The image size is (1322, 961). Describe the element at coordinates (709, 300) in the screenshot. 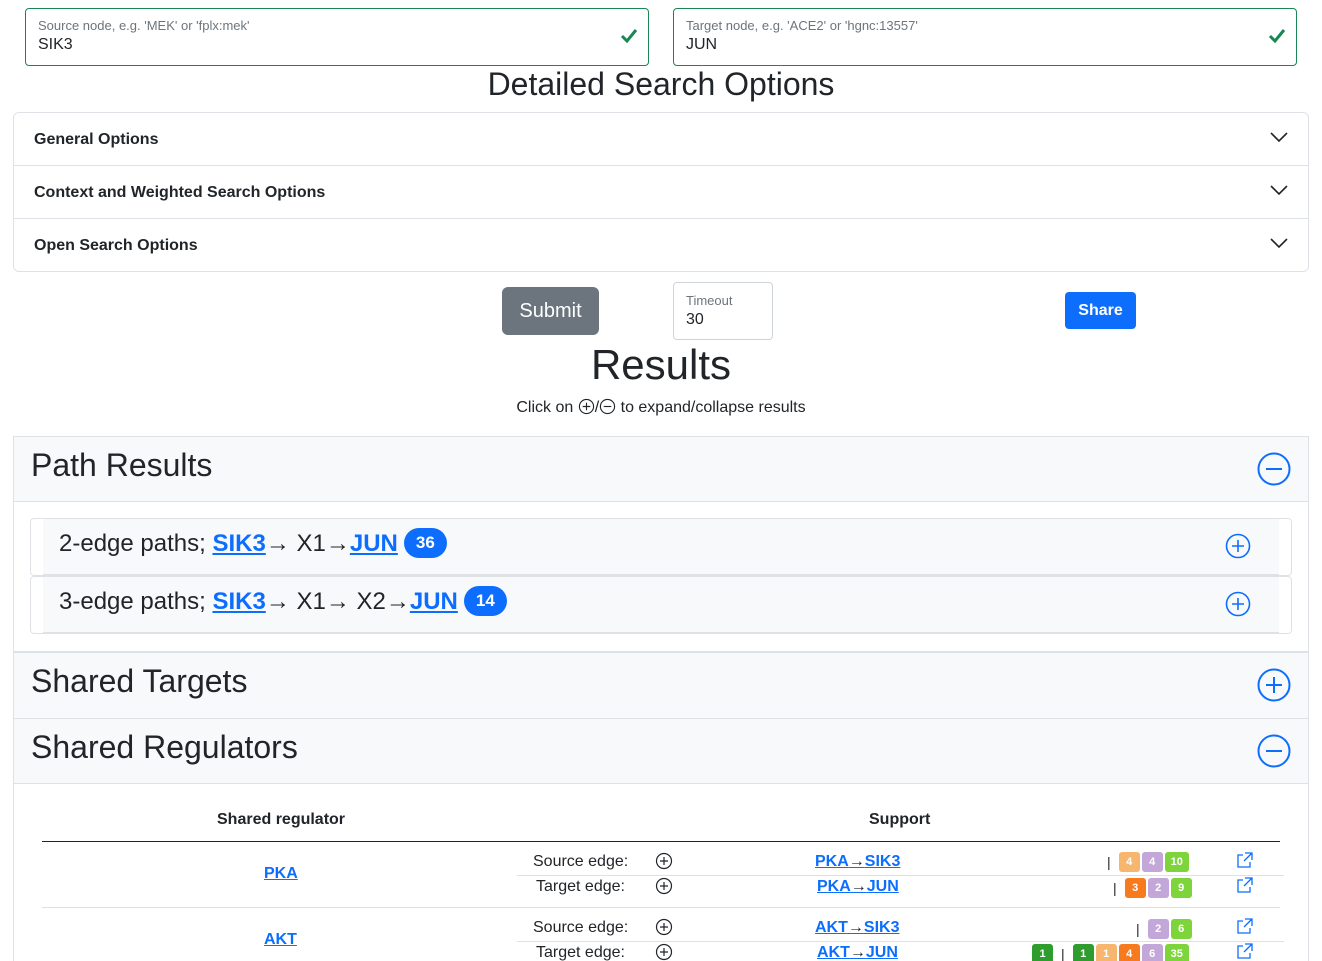

I see `timeout-label: Timeout` at that location.